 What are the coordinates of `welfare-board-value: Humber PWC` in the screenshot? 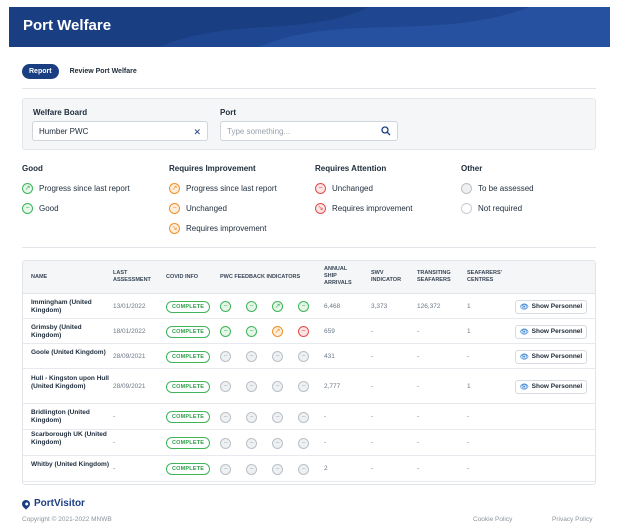 It's located at (64, 131).